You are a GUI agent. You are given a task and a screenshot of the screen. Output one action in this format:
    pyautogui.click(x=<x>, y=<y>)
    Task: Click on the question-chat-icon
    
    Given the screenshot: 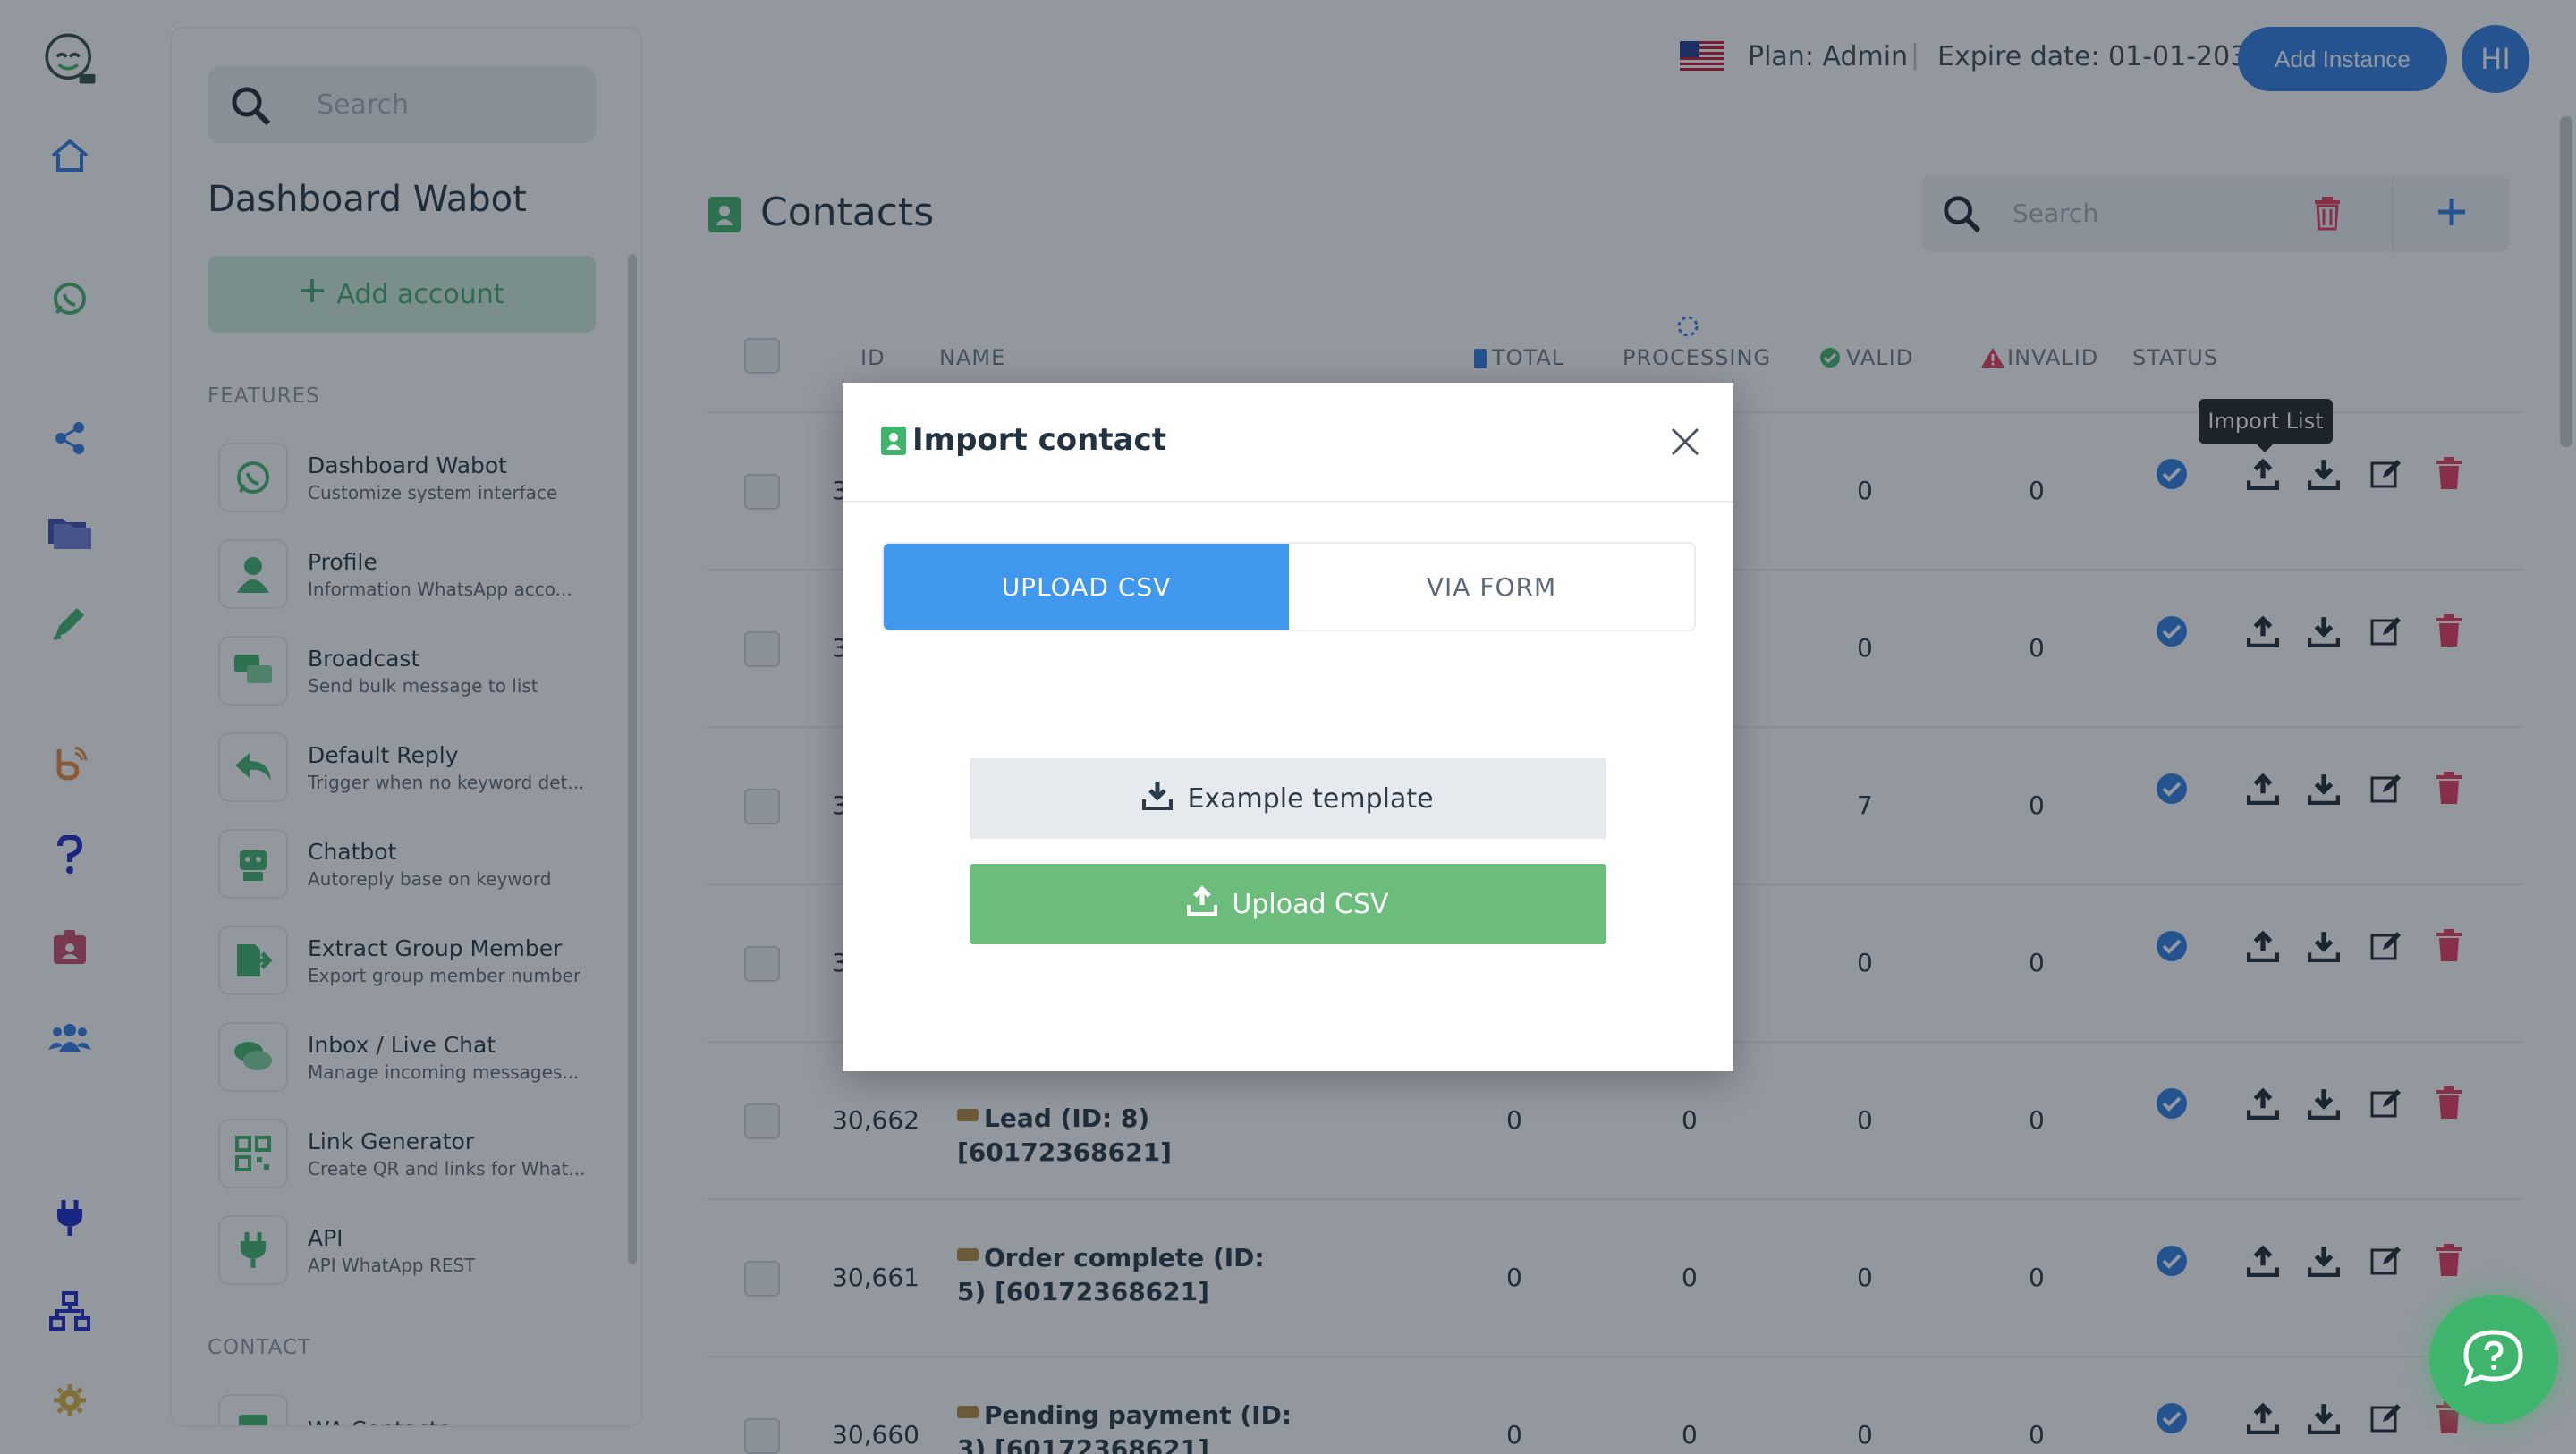 What is the action you would take?
    pyautogui.click(x=2493, y=1360)
    